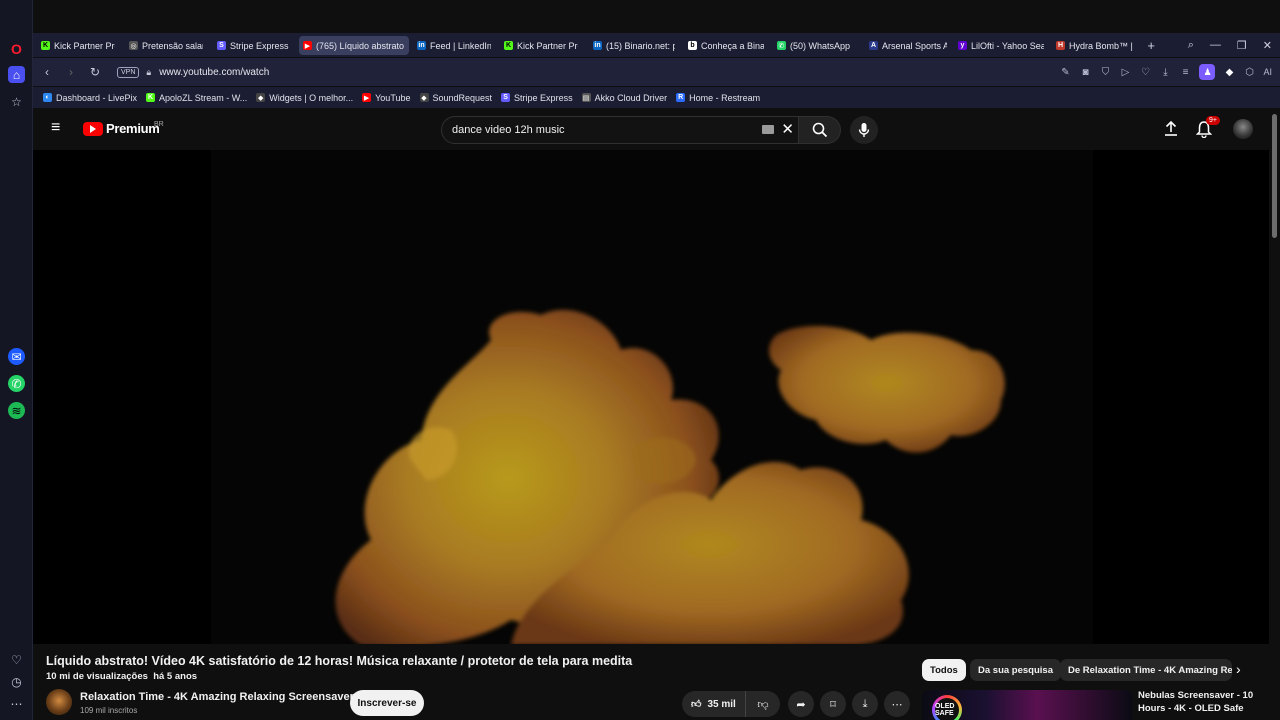  Describe the element at coordinates (1101, 45) in the screenshot. I see `tab-label: Hydra Bomb™ | 24` at that location.